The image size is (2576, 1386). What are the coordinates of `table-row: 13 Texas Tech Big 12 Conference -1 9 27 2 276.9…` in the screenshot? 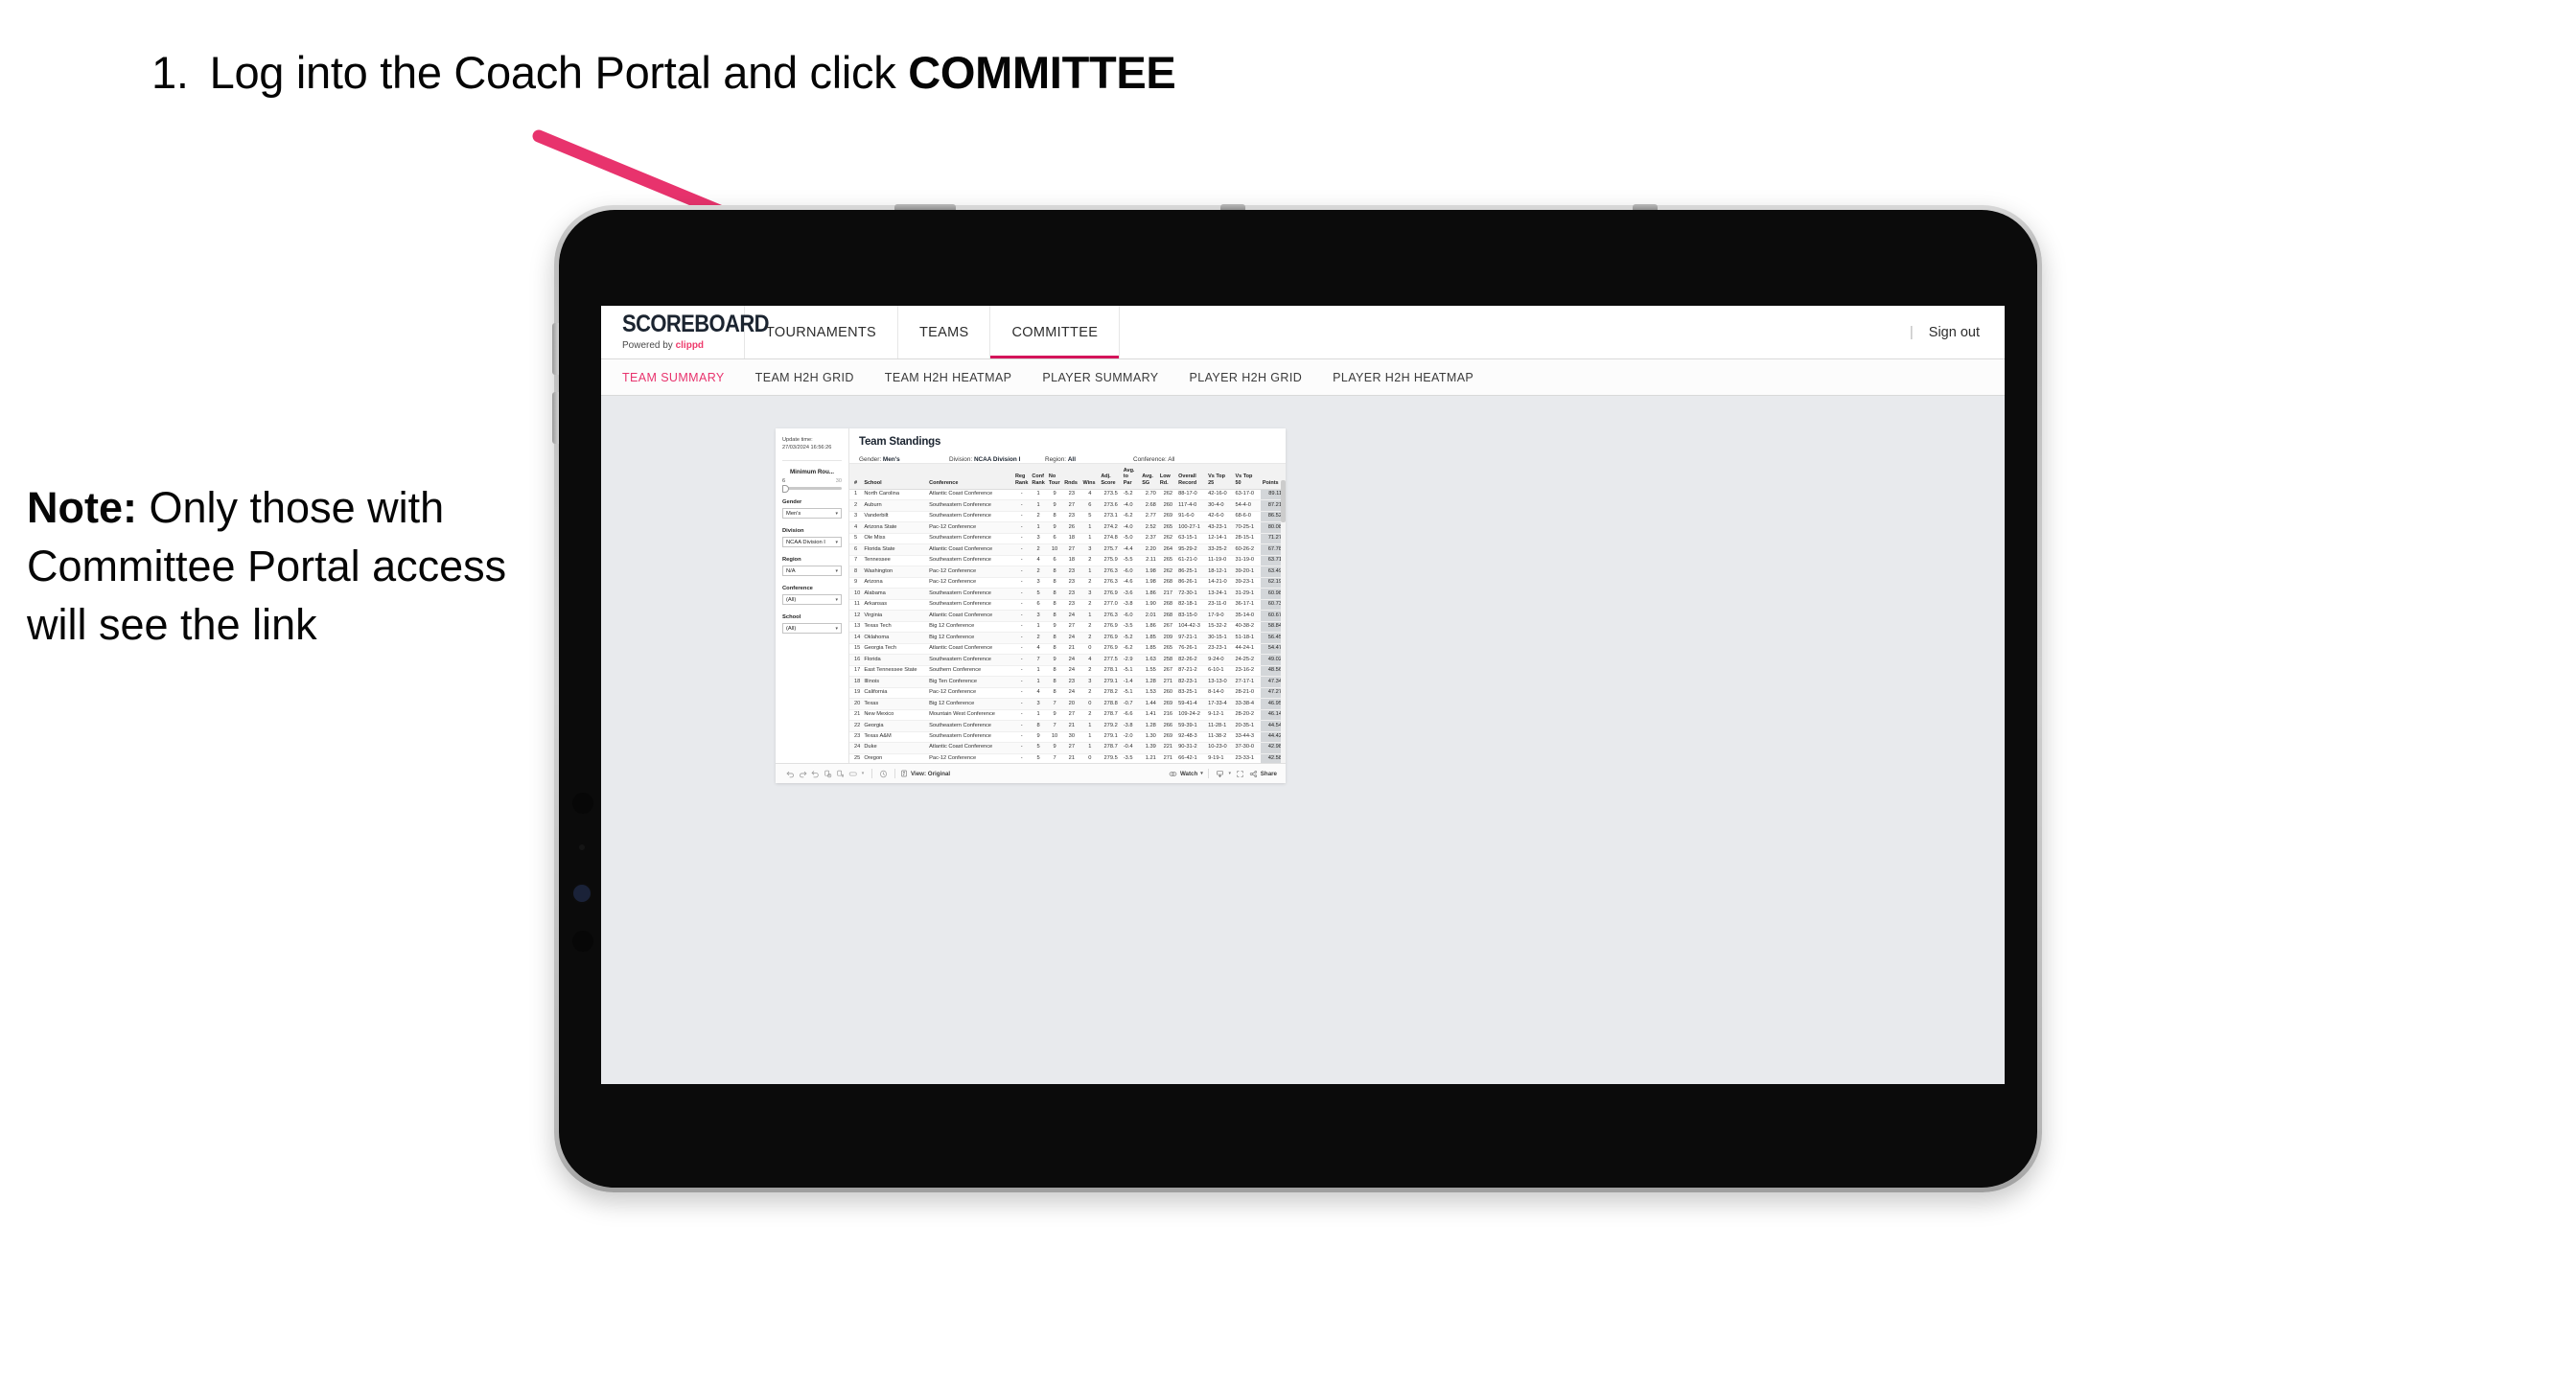 It's located at (1068, 628).